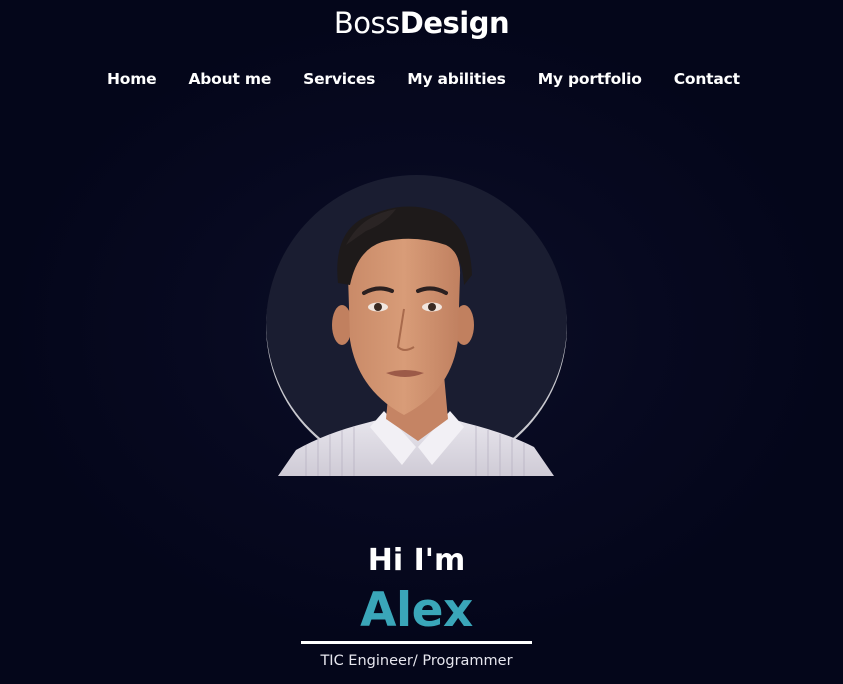  Describe the element at coordinates (416, 560) in the screenshot. I see `hero-greeting: Hi I'm` at that location.